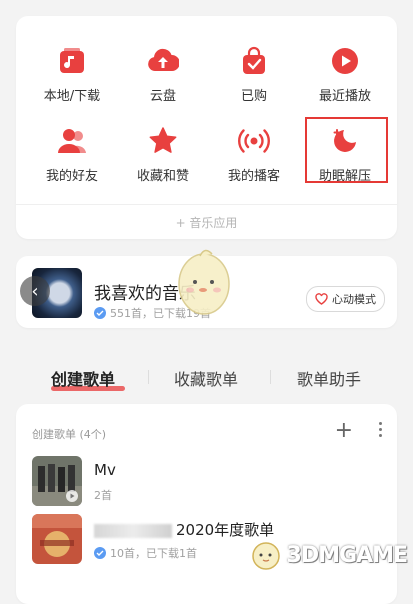 The height and width of the screenshot is (604, 413). Describe the element at coordinates (35, 291) in the screenshot. I see `back-arrow-icon: ‹` at that location.